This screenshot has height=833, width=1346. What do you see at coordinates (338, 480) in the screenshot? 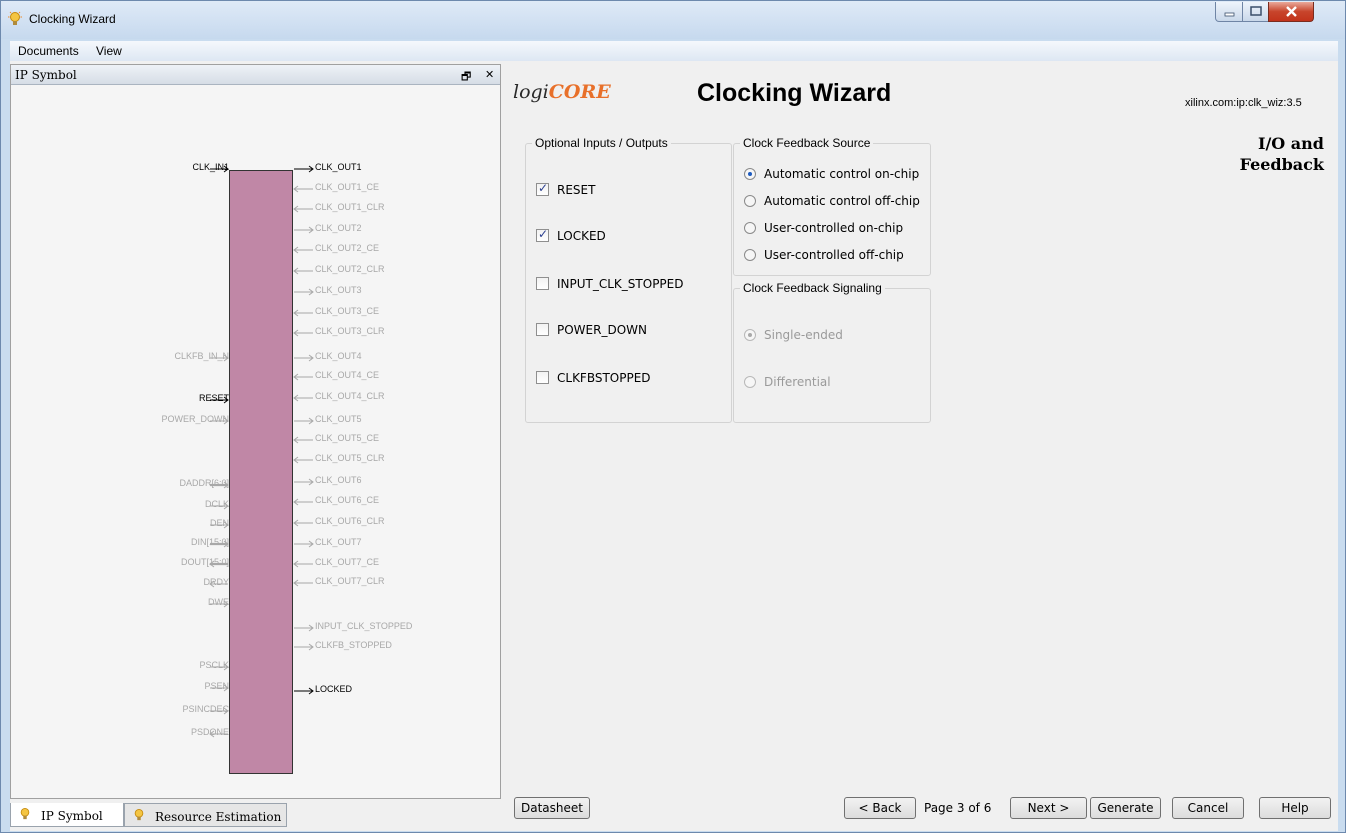
I see `pin-label: CLK_OUT6` at bounding box center [338, 480].